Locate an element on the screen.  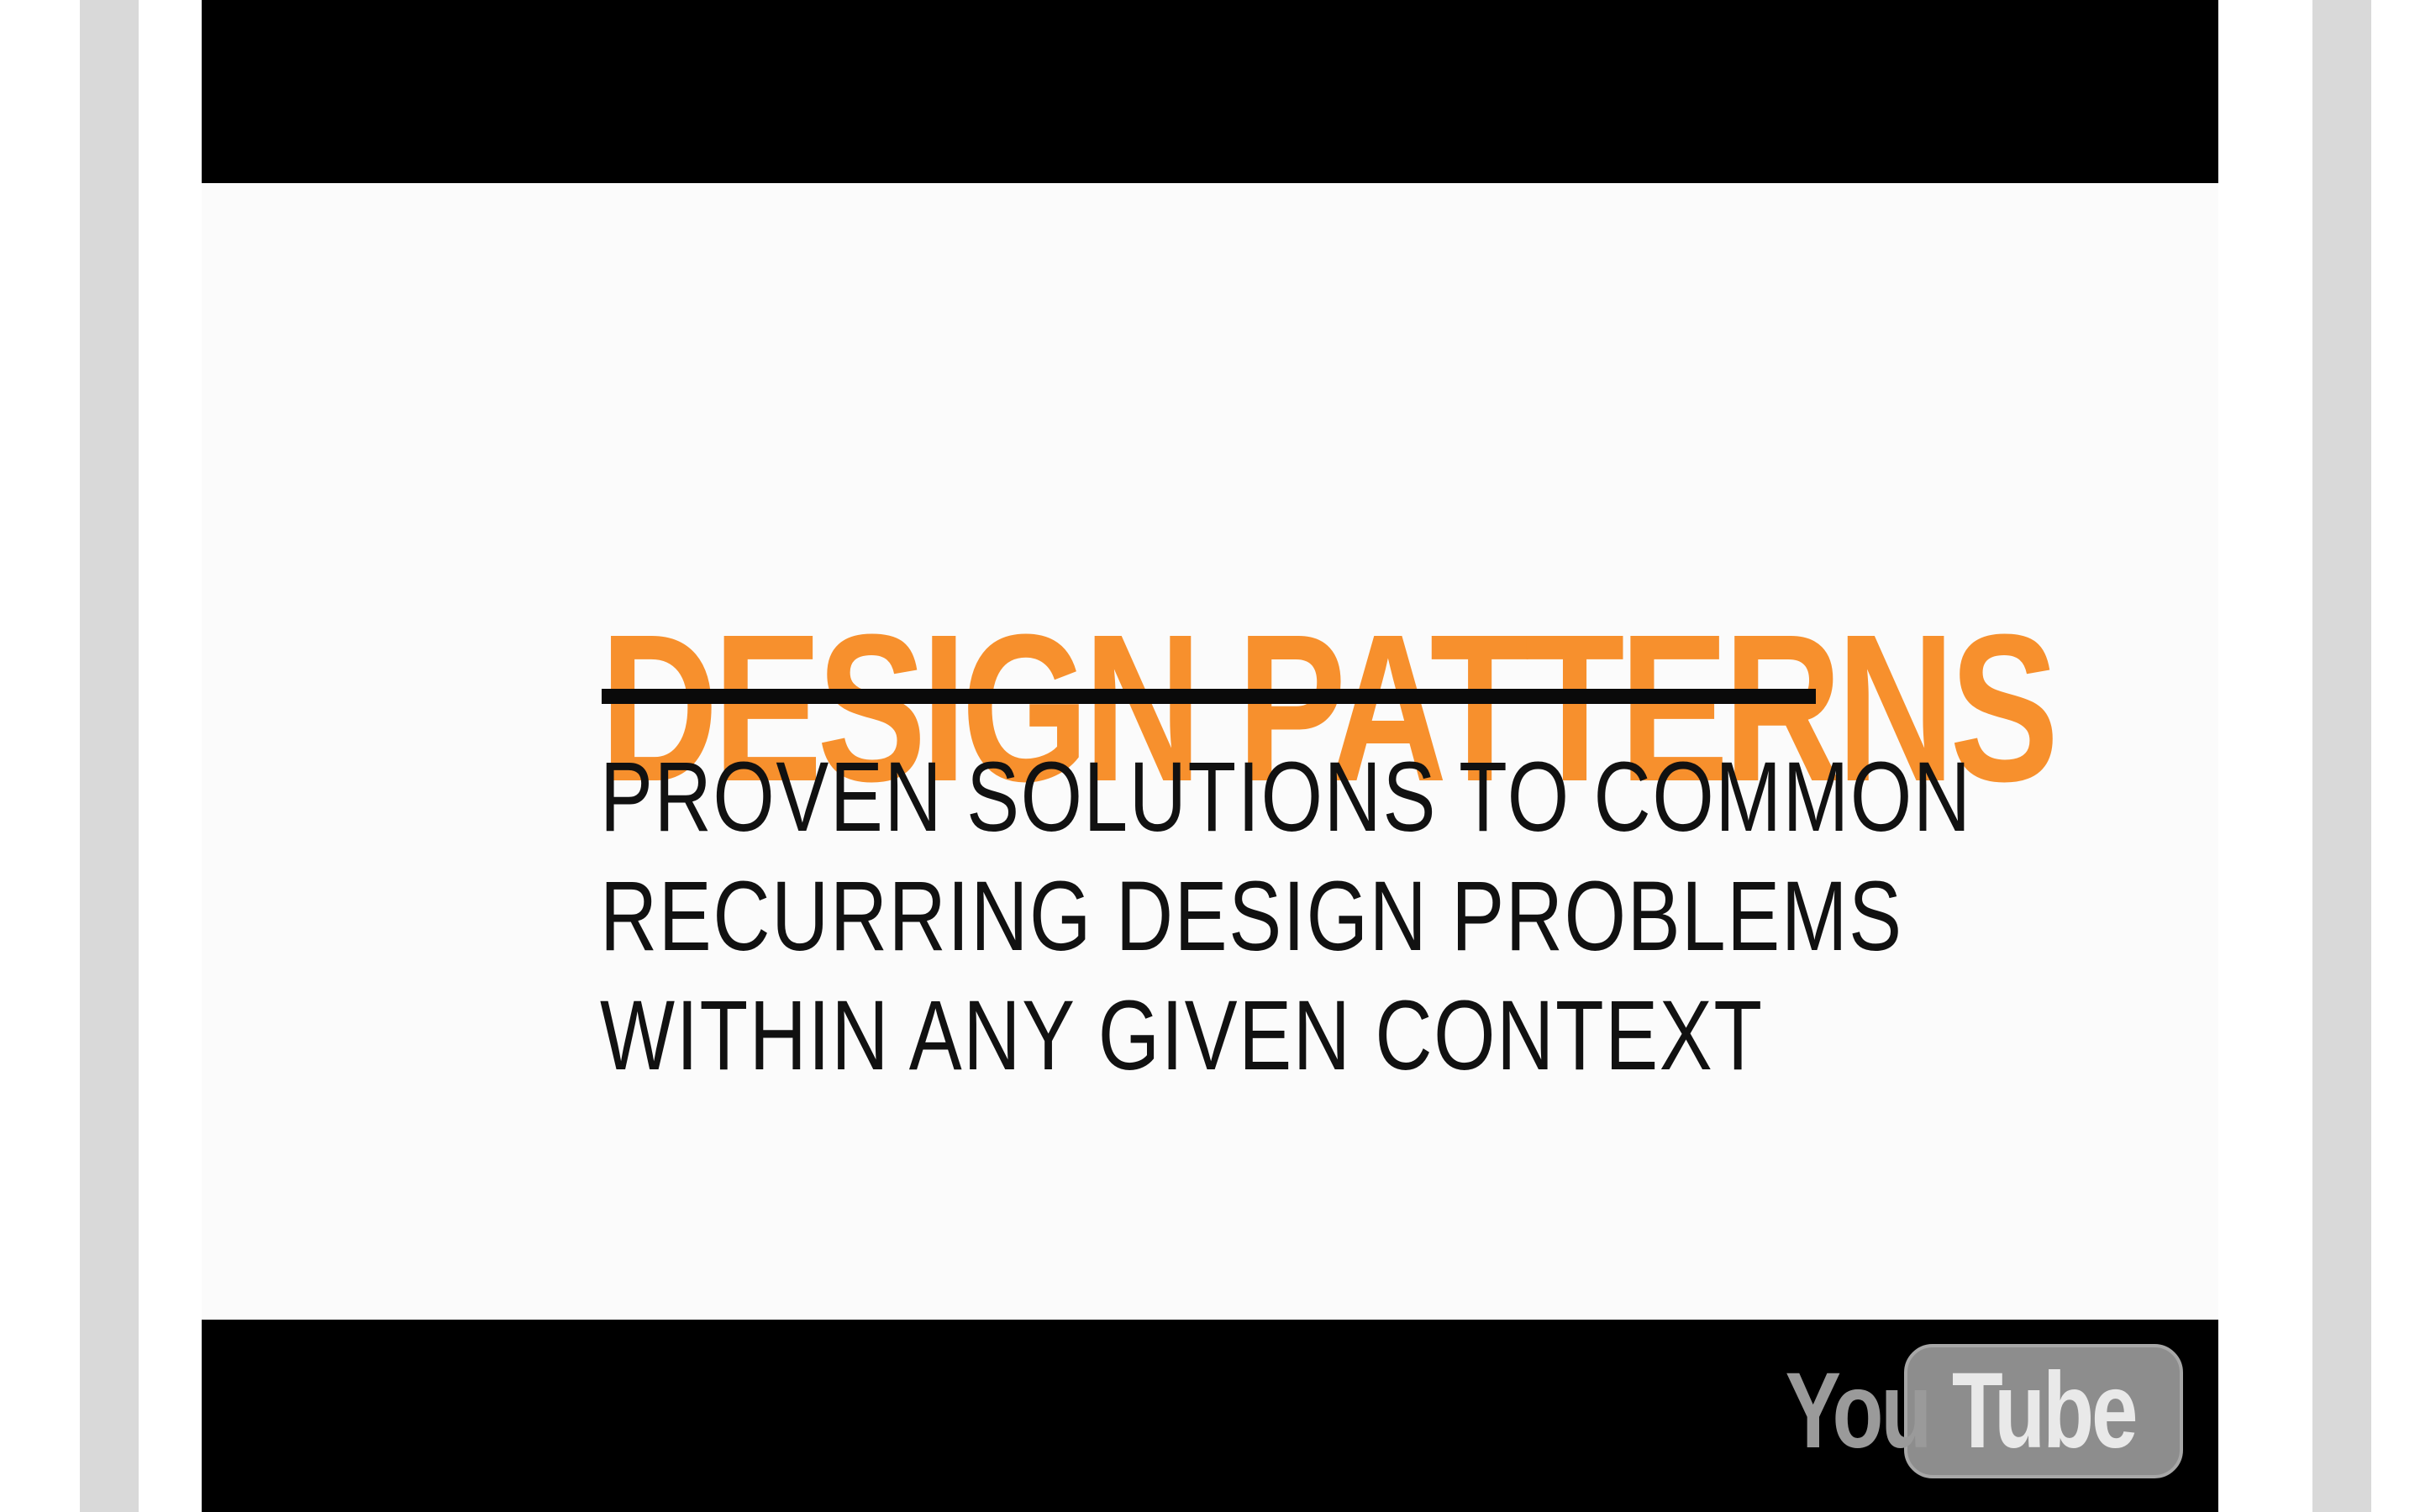
right-side-bar is located at coordinates (2341, 756).